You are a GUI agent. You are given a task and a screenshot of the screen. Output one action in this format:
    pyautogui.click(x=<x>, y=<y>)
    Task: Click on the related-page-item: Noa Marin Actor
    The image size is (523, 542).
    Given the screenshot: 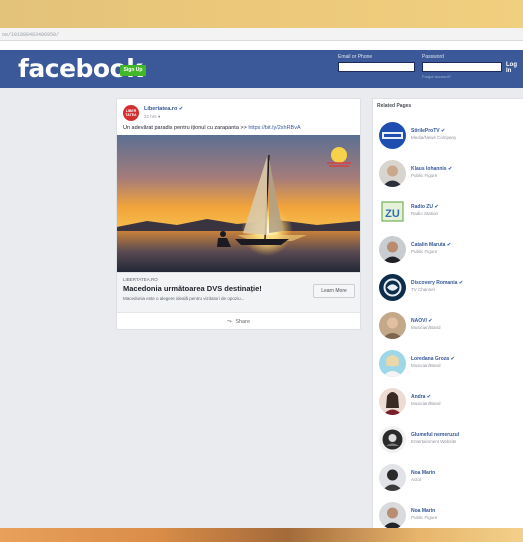 What is the action you would take?
    pyautogui.click(x=448, y=479)
    